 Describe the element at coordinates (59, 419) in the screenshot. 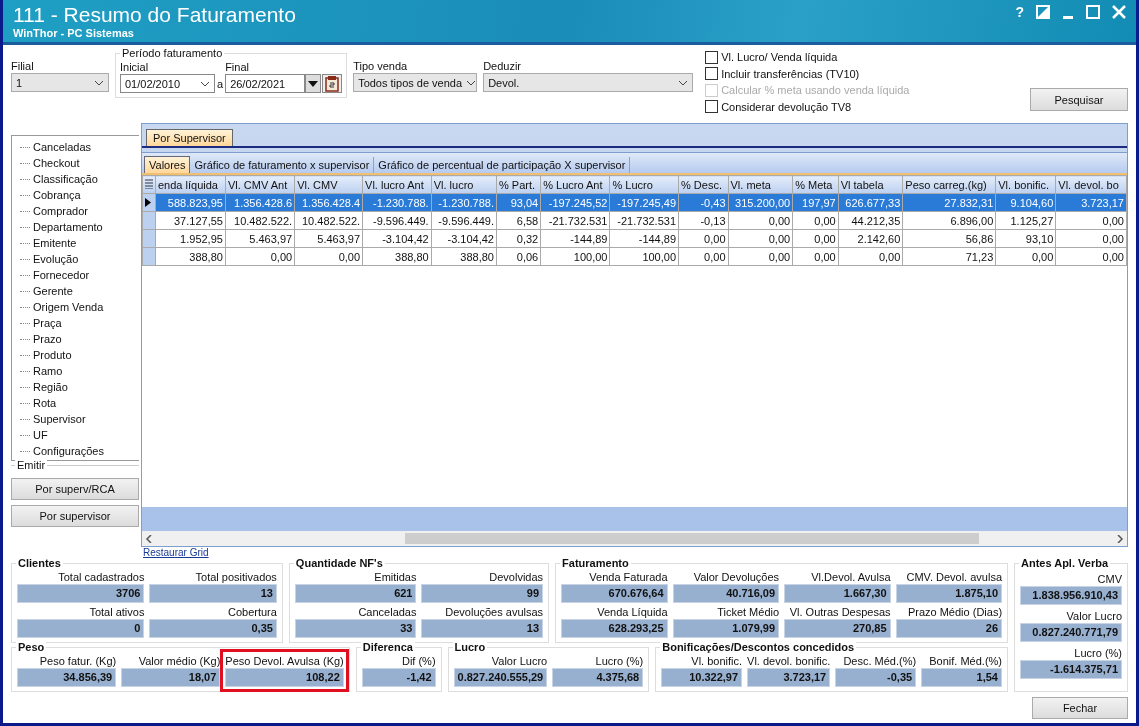

I see `list-item: Supervisor` at that location.